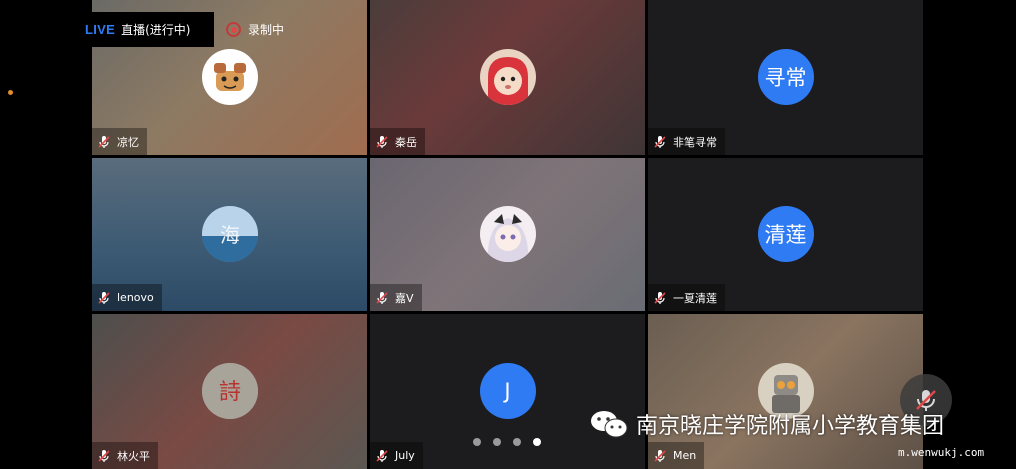 The width and height of the screenshot is (1016, 469). I want to click on sea-calligraphy-avatar: 海, so click(229, 234).